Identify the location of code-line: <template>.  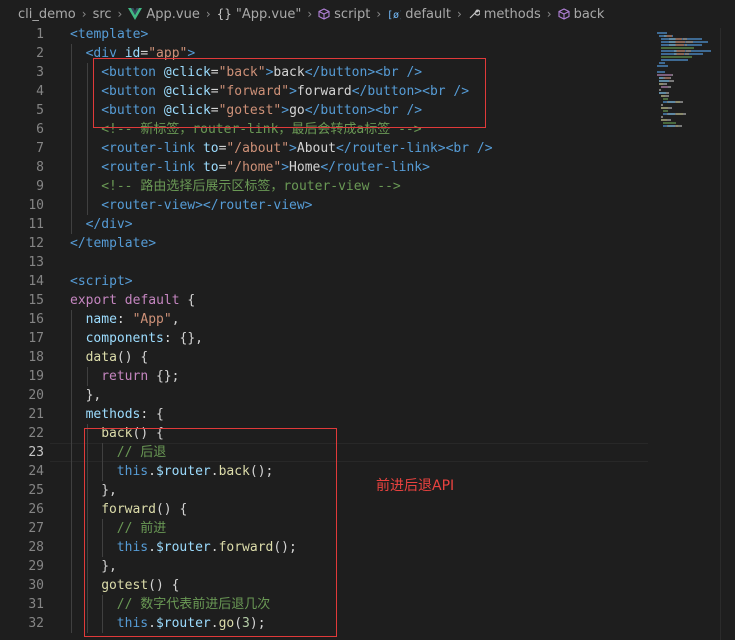
(109, 36).